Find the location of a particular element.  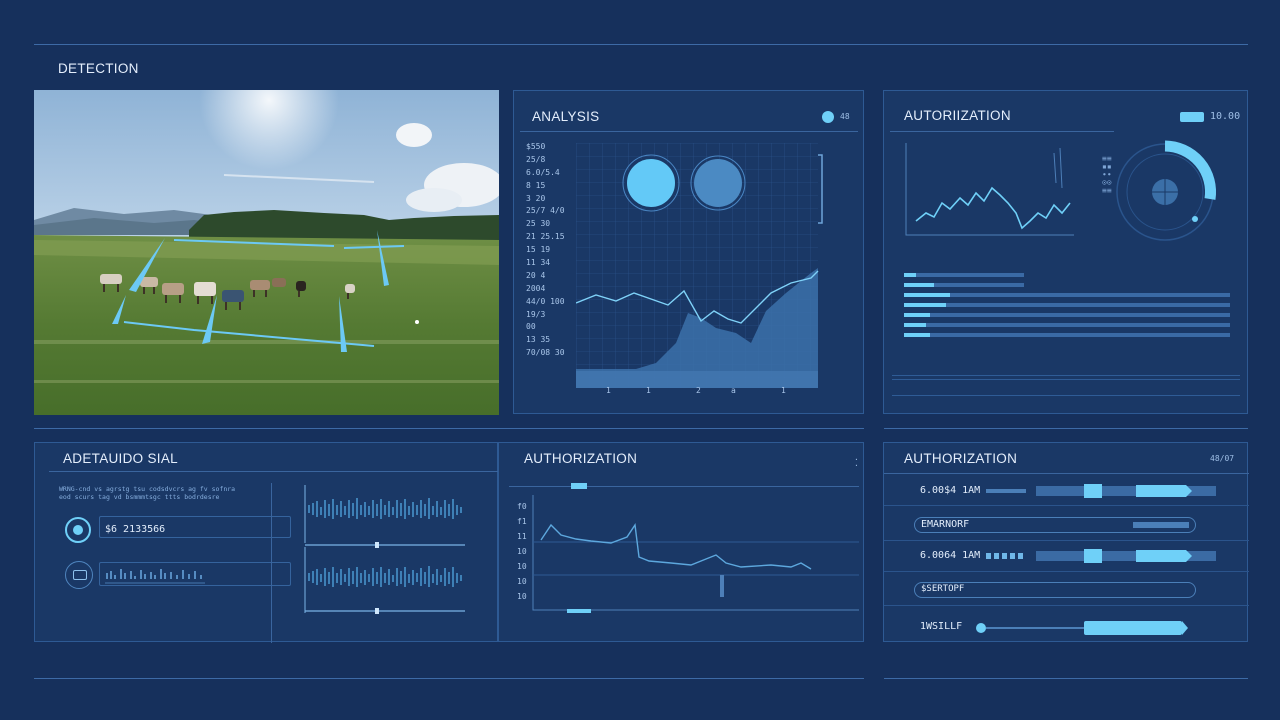

middle-divider-left is located at coordinates (449, 428).